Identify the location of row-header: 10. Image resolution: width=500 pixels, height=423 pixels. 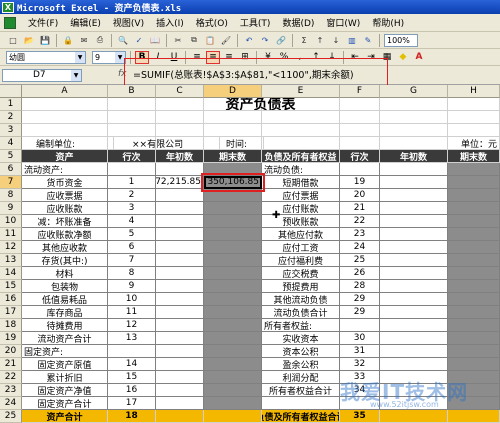
(11, 221).